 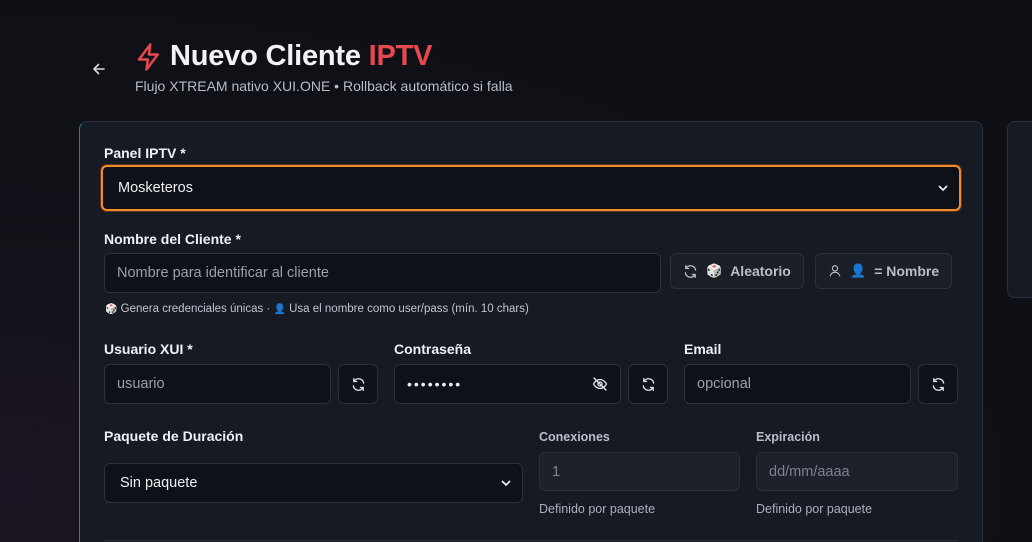 What do you see at coordinates (1019, 209) in the screenshot?
I see `side-panel` at bounding box center [1019, 209].